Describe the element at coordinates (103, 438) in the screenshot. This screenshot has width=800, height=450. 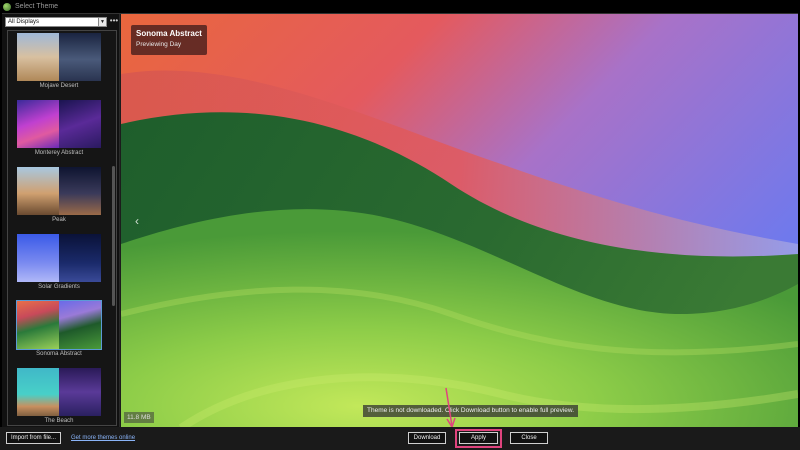
I see `get-more-themes-link: Get more themes online` at that location.